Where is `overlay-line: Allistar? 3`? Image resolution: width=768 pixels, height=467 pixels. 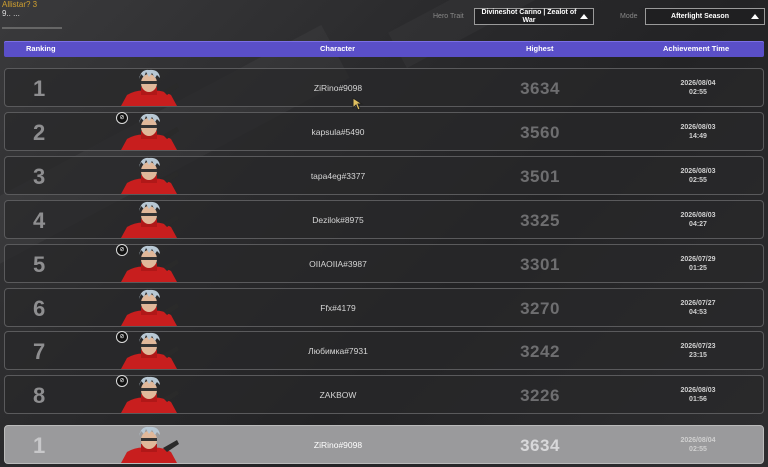 overlay-line: Allistar? 3 is located at coordinates (20, 4).